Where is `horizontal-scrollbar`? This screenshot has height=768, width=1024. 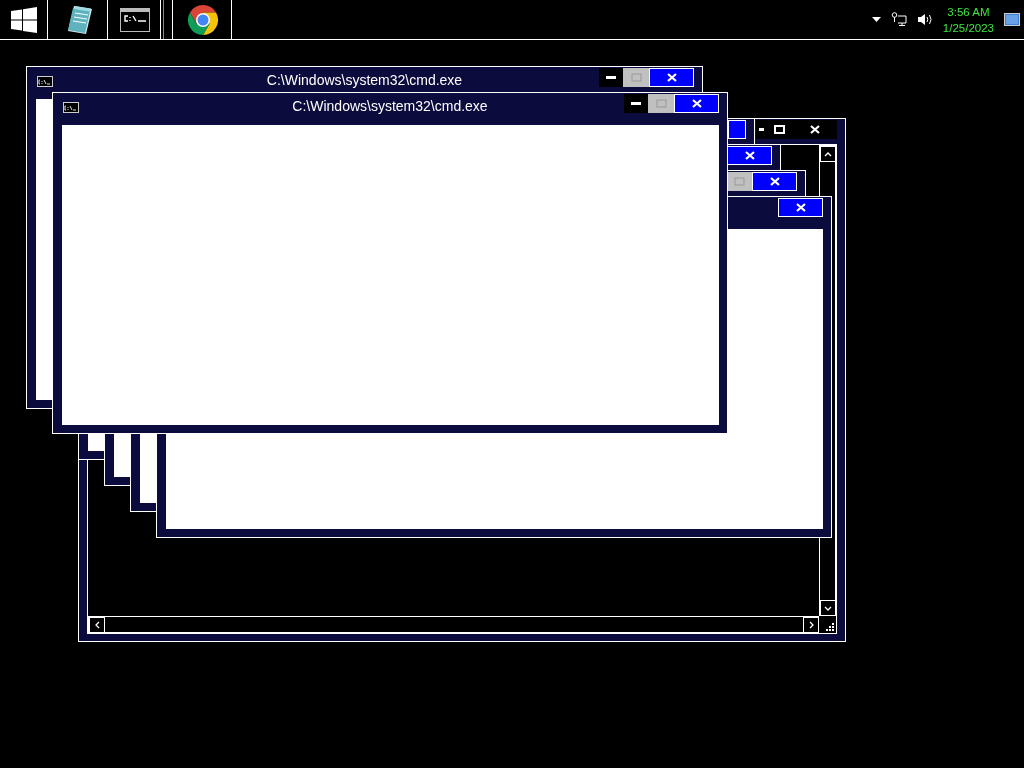 horizontal-scrollbar is located at coordinates (453, 624).